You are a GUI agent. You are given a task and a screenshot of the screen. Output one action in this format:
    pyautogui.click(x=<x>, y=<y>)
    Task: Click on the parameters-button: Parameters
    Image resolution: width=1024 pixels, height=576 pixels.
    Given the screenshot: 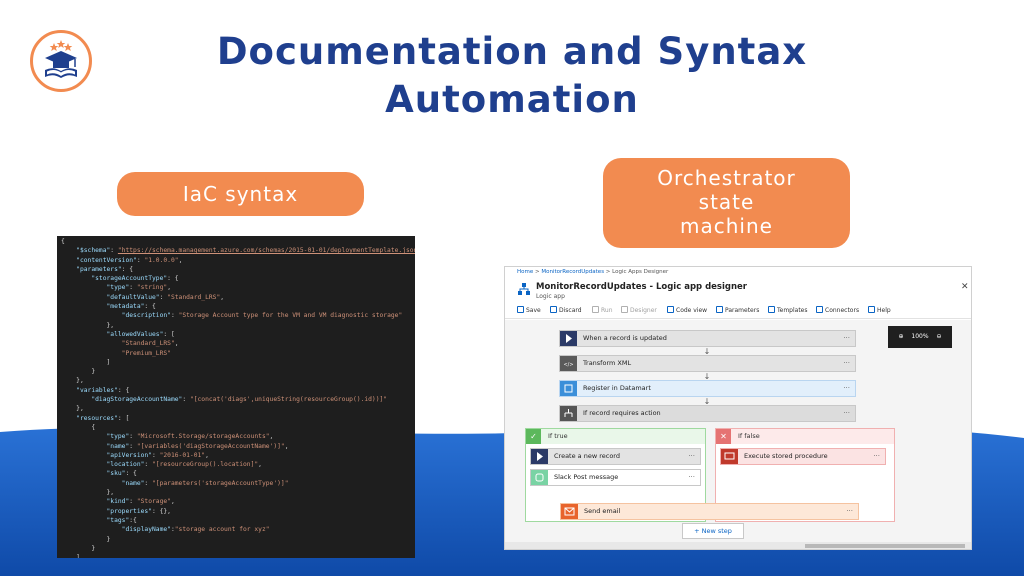 What is the action you would take?
    pyautogui.click(x=737, y=310)
    